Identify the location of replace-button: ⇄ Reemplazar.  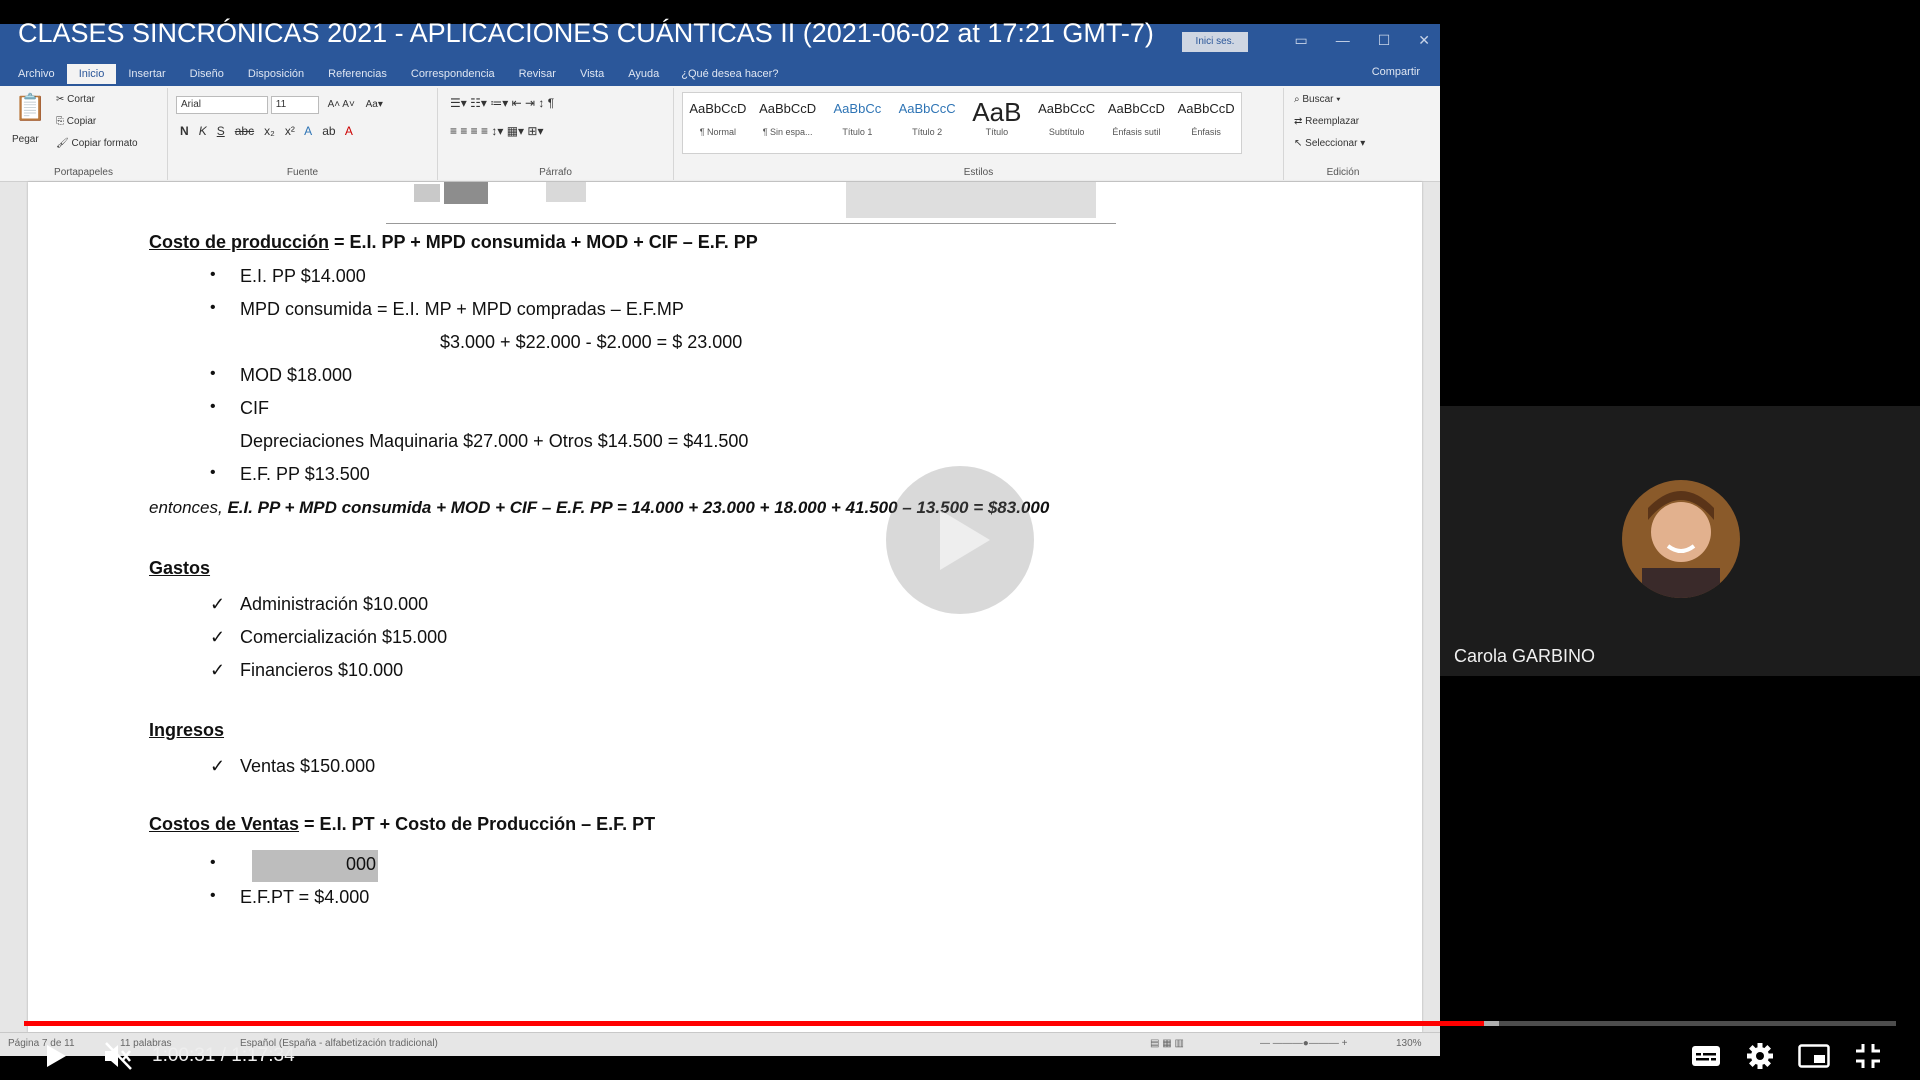
(1326, 121).